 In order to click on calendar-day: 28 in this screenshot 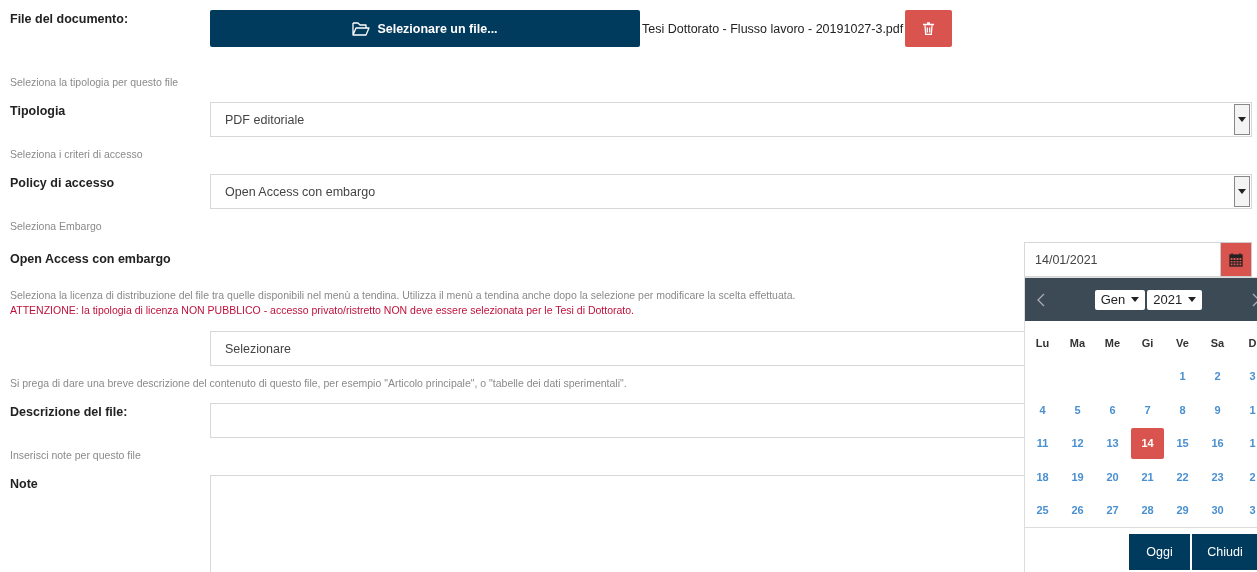, I will do `click(1147, 510)`.